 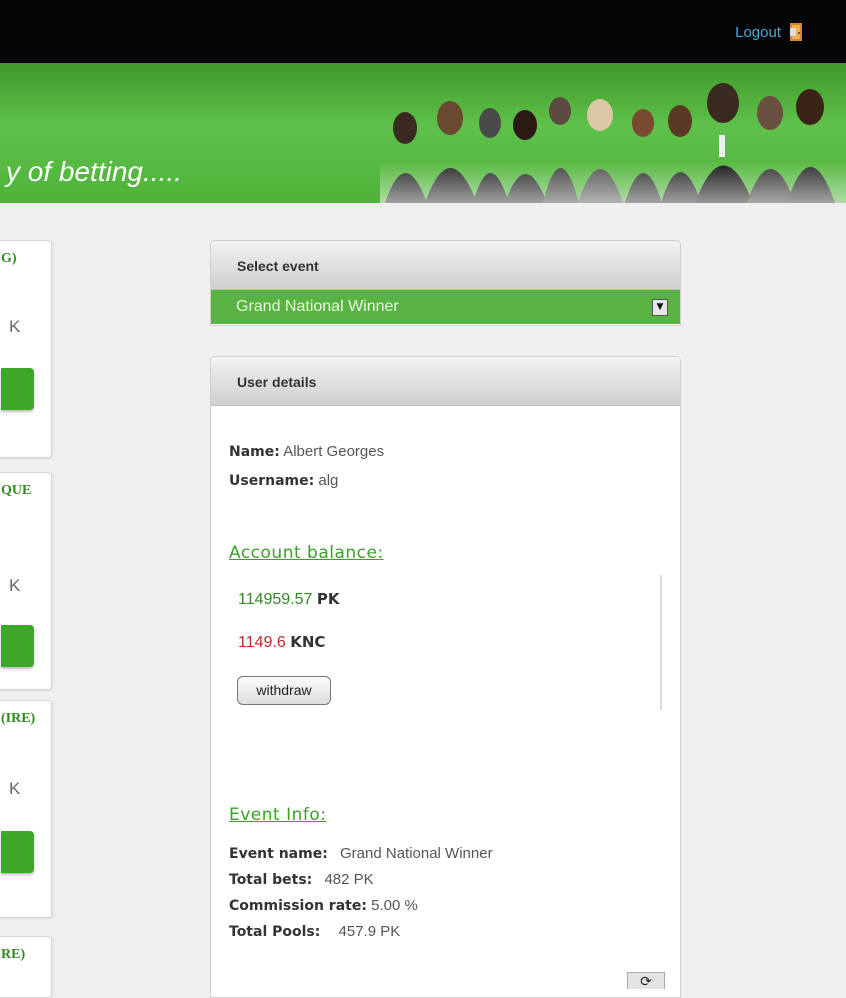 I want to click on event-info-heading: Event Info:, so click(x=278, y=815).